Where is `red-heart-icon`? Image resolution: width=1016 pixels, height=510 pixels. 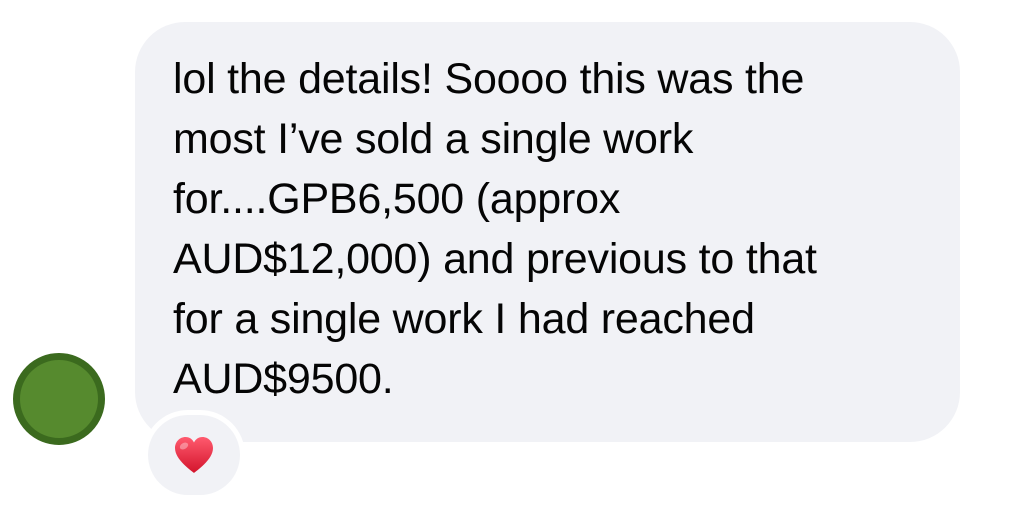
red-heart-icon is located at coordinates (194, 455).